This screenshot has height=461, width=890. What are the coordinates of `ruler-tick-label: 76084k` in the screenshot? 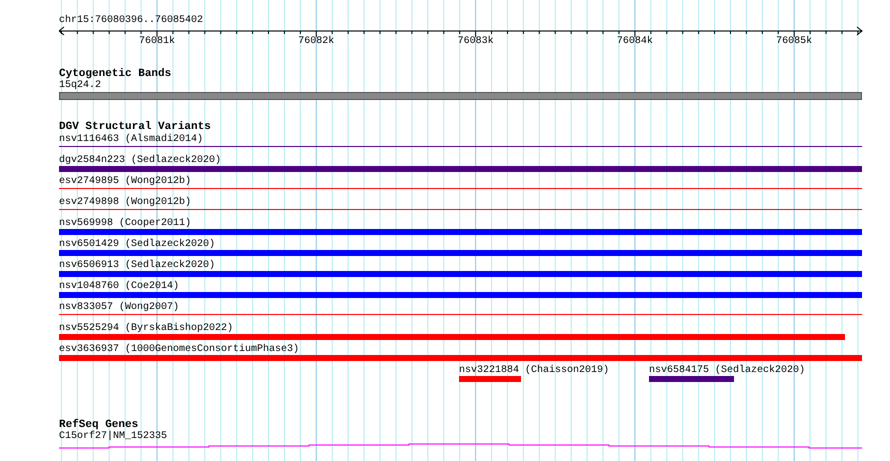 It's located at (634, 41).